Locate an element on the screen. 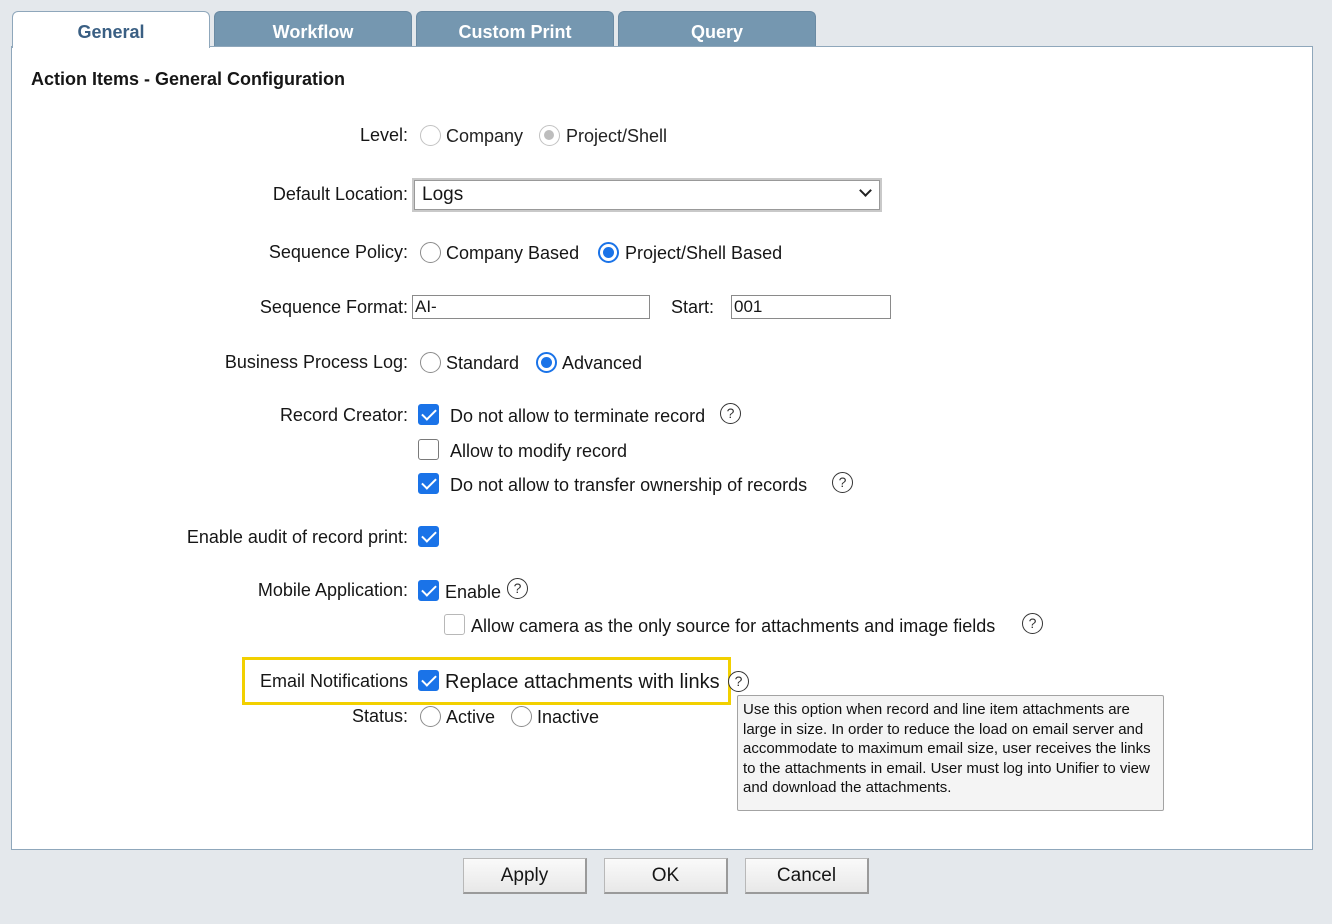 Image resolution: width=1332 pixels, height=924 pixels. default-location-select: Logs is located at coordinates (647, 195).